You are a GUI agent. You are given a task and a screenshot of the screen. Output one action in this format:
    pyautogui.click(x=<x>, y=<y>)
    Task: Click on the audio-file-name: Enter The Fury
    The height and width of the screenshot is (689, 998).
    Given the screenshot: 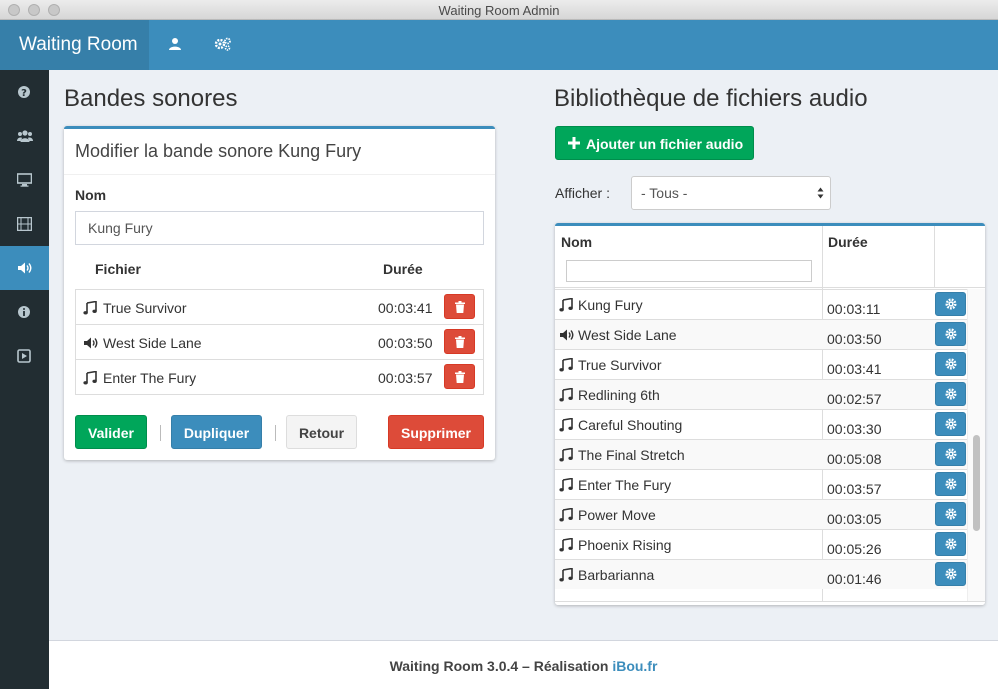 What is the action you would take?
    pyautogui.click(x=625, y=485)
    